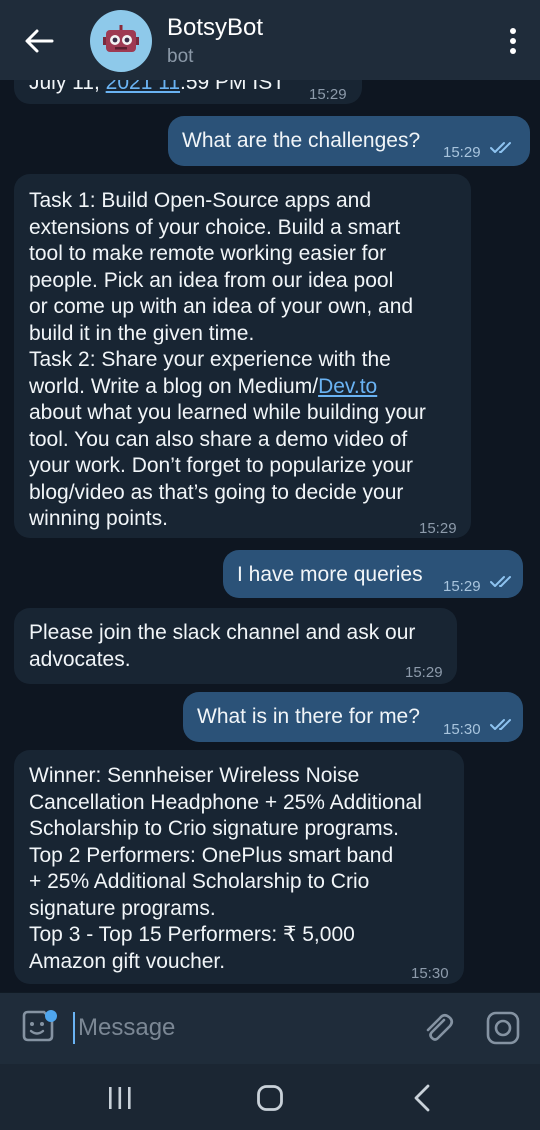 This screenshot has width=540, height=1130. Describe the element at coordinates (422, 1098) in the screenshot. I see `nav-back-icon` at that location.